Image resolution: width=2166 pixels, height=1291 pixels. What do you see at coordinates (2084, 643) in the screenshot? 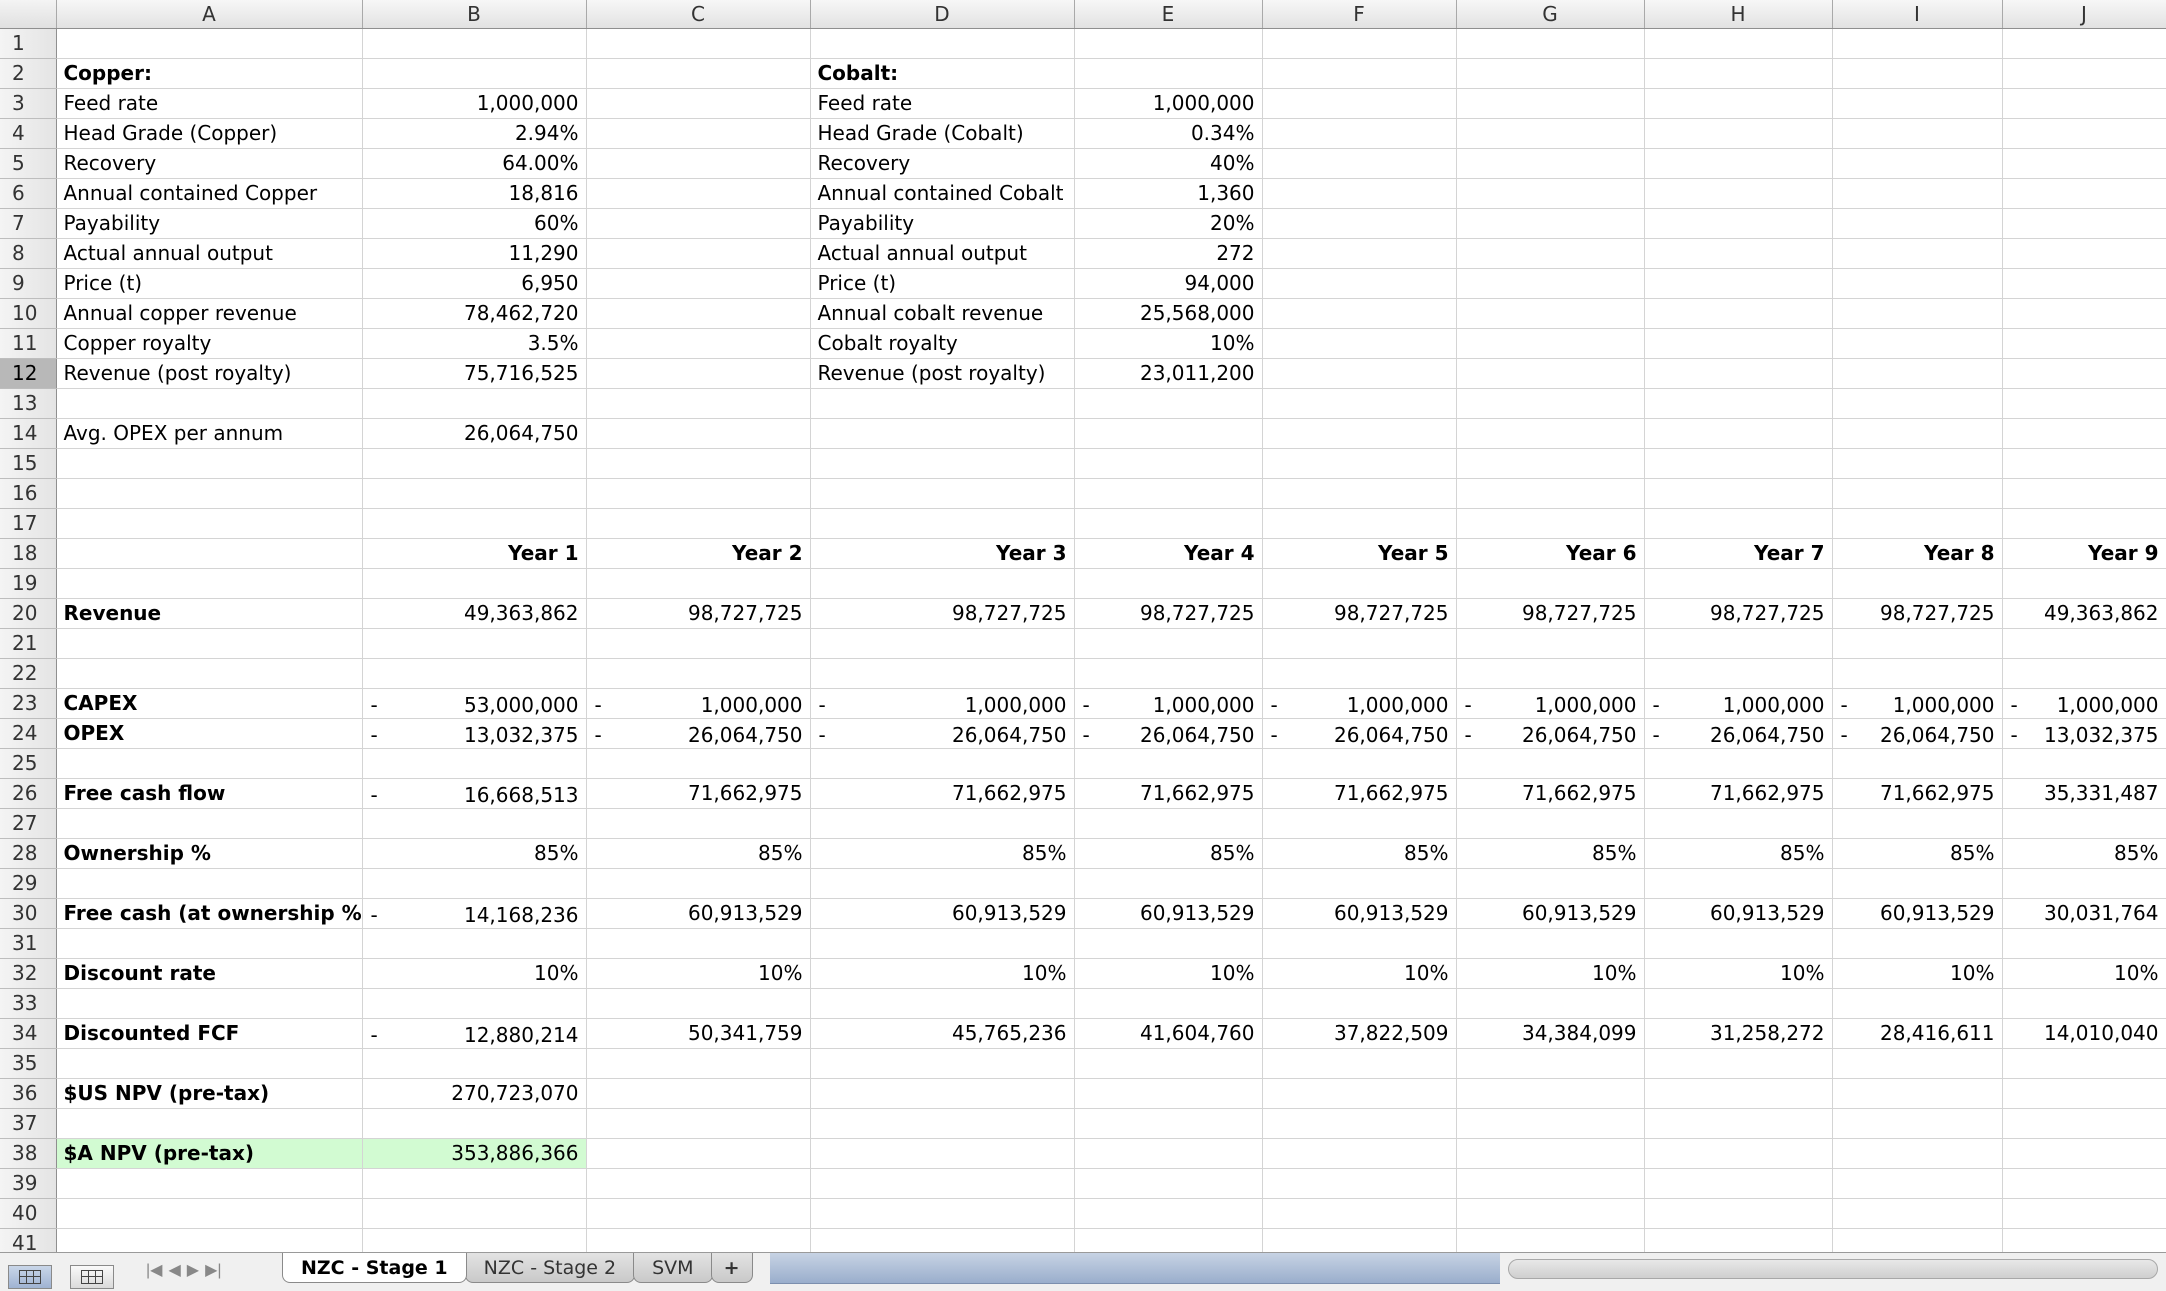
I see `cell-j21` at bounding box center [2084, 643].